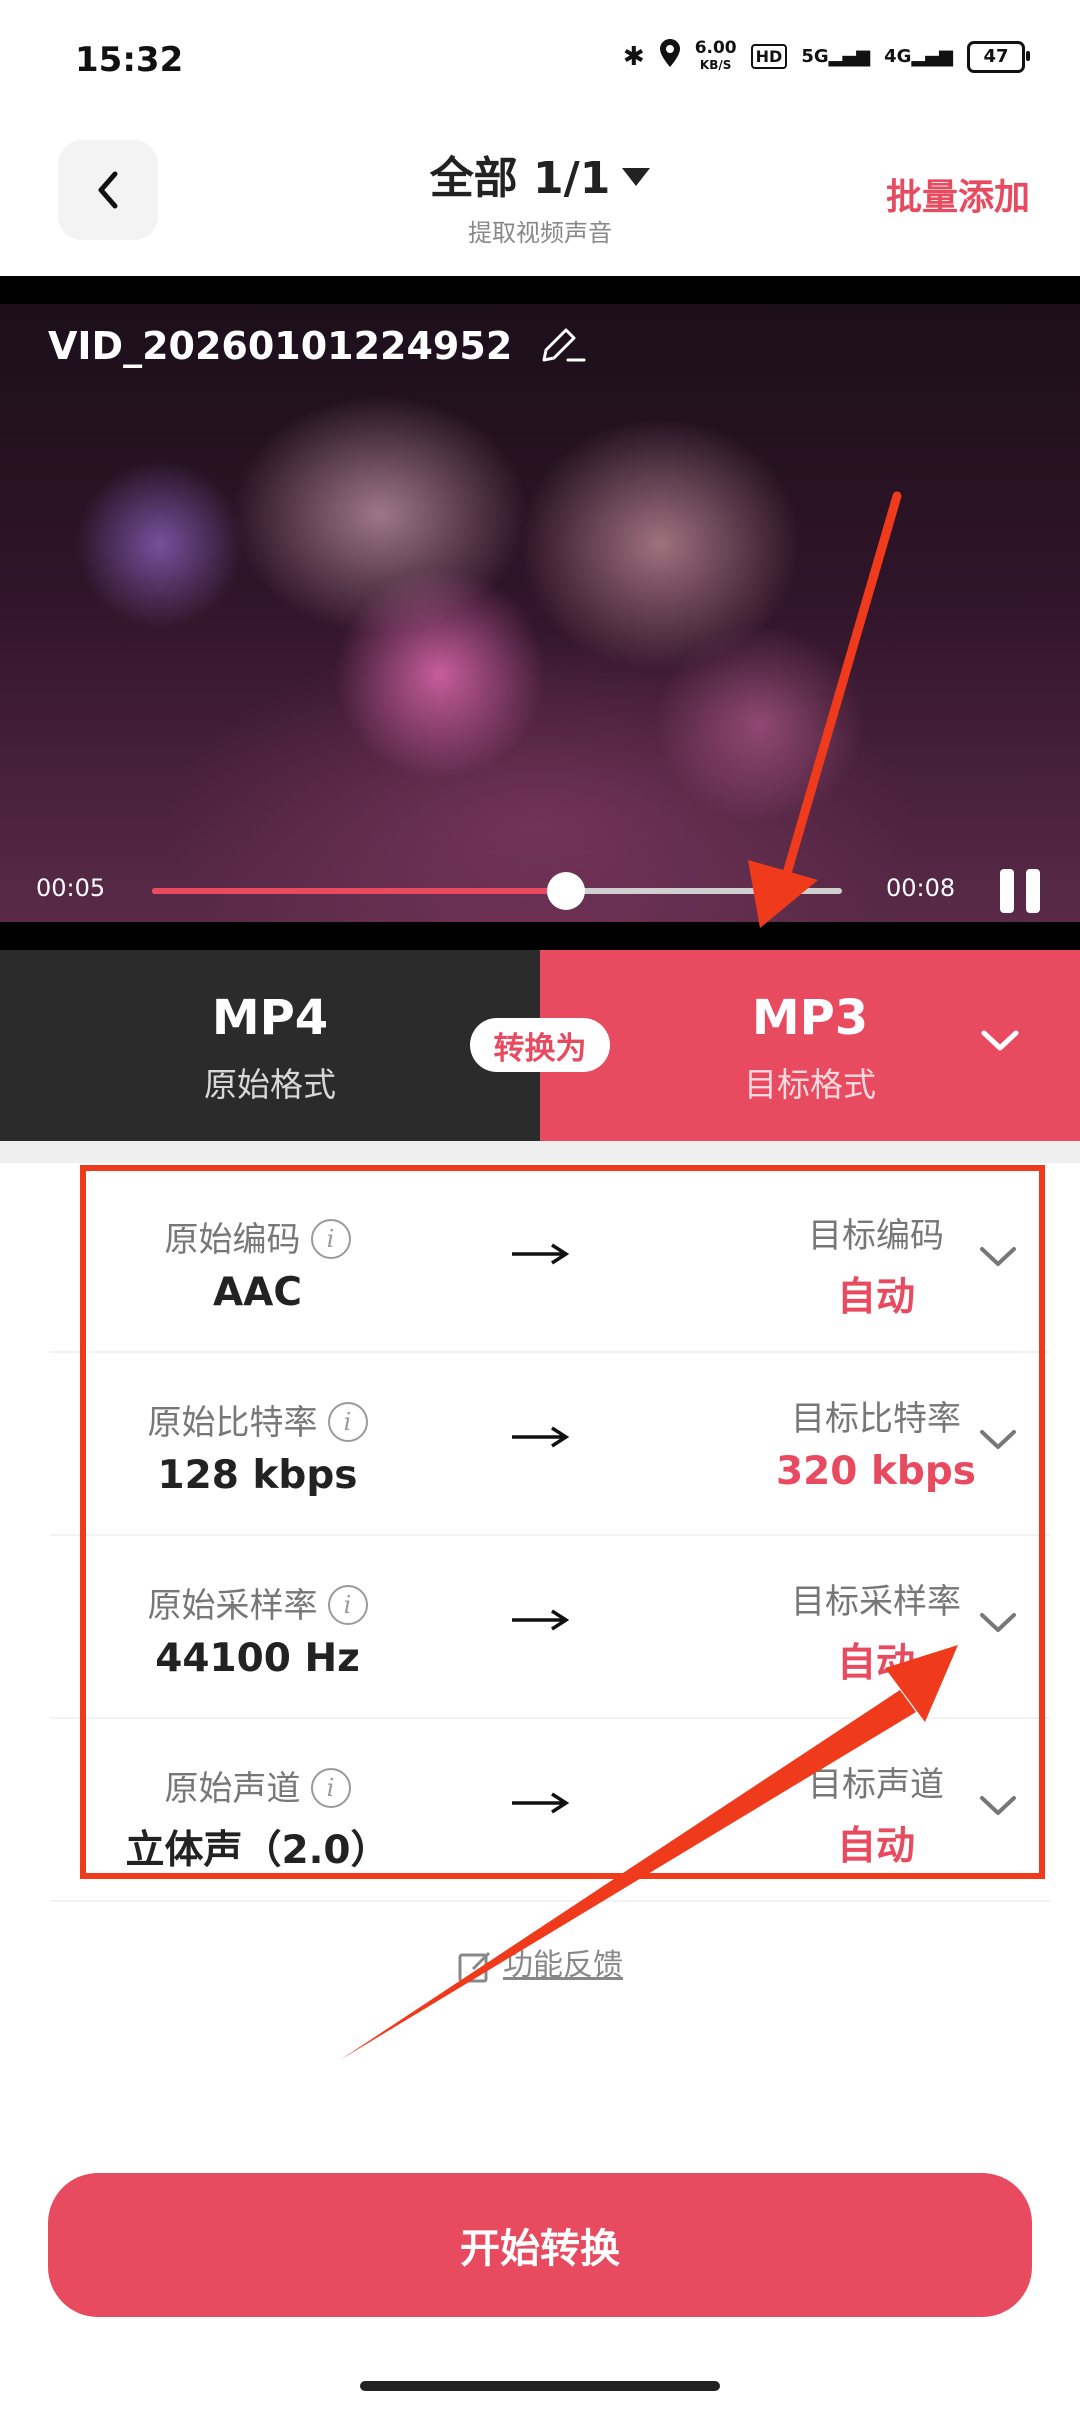 Image resolution: width=1080 pixels, height=2412 pixels. Describe the element at coordinates (875, 1846) in the screenshot. I see `target-channels-value: 自动` at that location.